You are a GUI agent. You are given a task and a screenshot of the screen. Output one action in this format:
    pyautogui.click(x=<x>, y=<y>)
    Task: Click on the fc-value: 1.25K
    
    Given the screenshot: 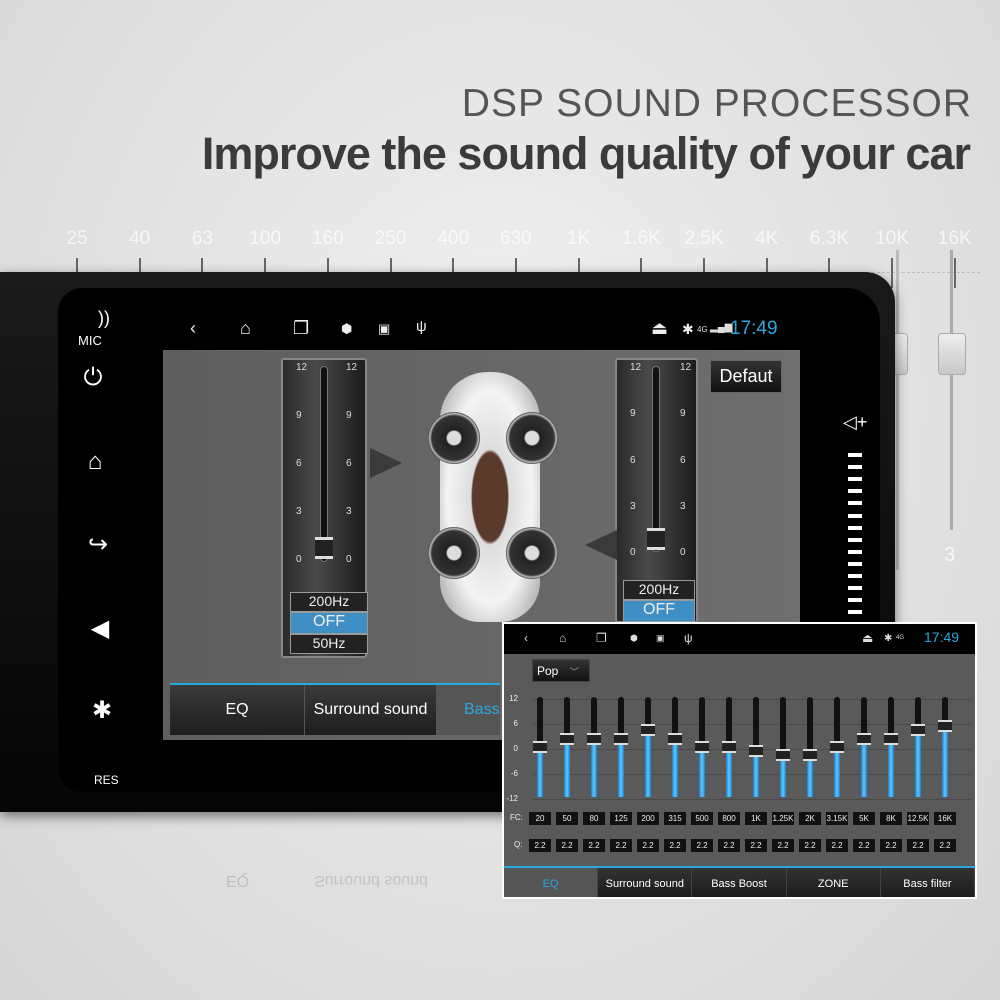 What is the action you would take?
    pyautogui.click(x=783, y=818)
    